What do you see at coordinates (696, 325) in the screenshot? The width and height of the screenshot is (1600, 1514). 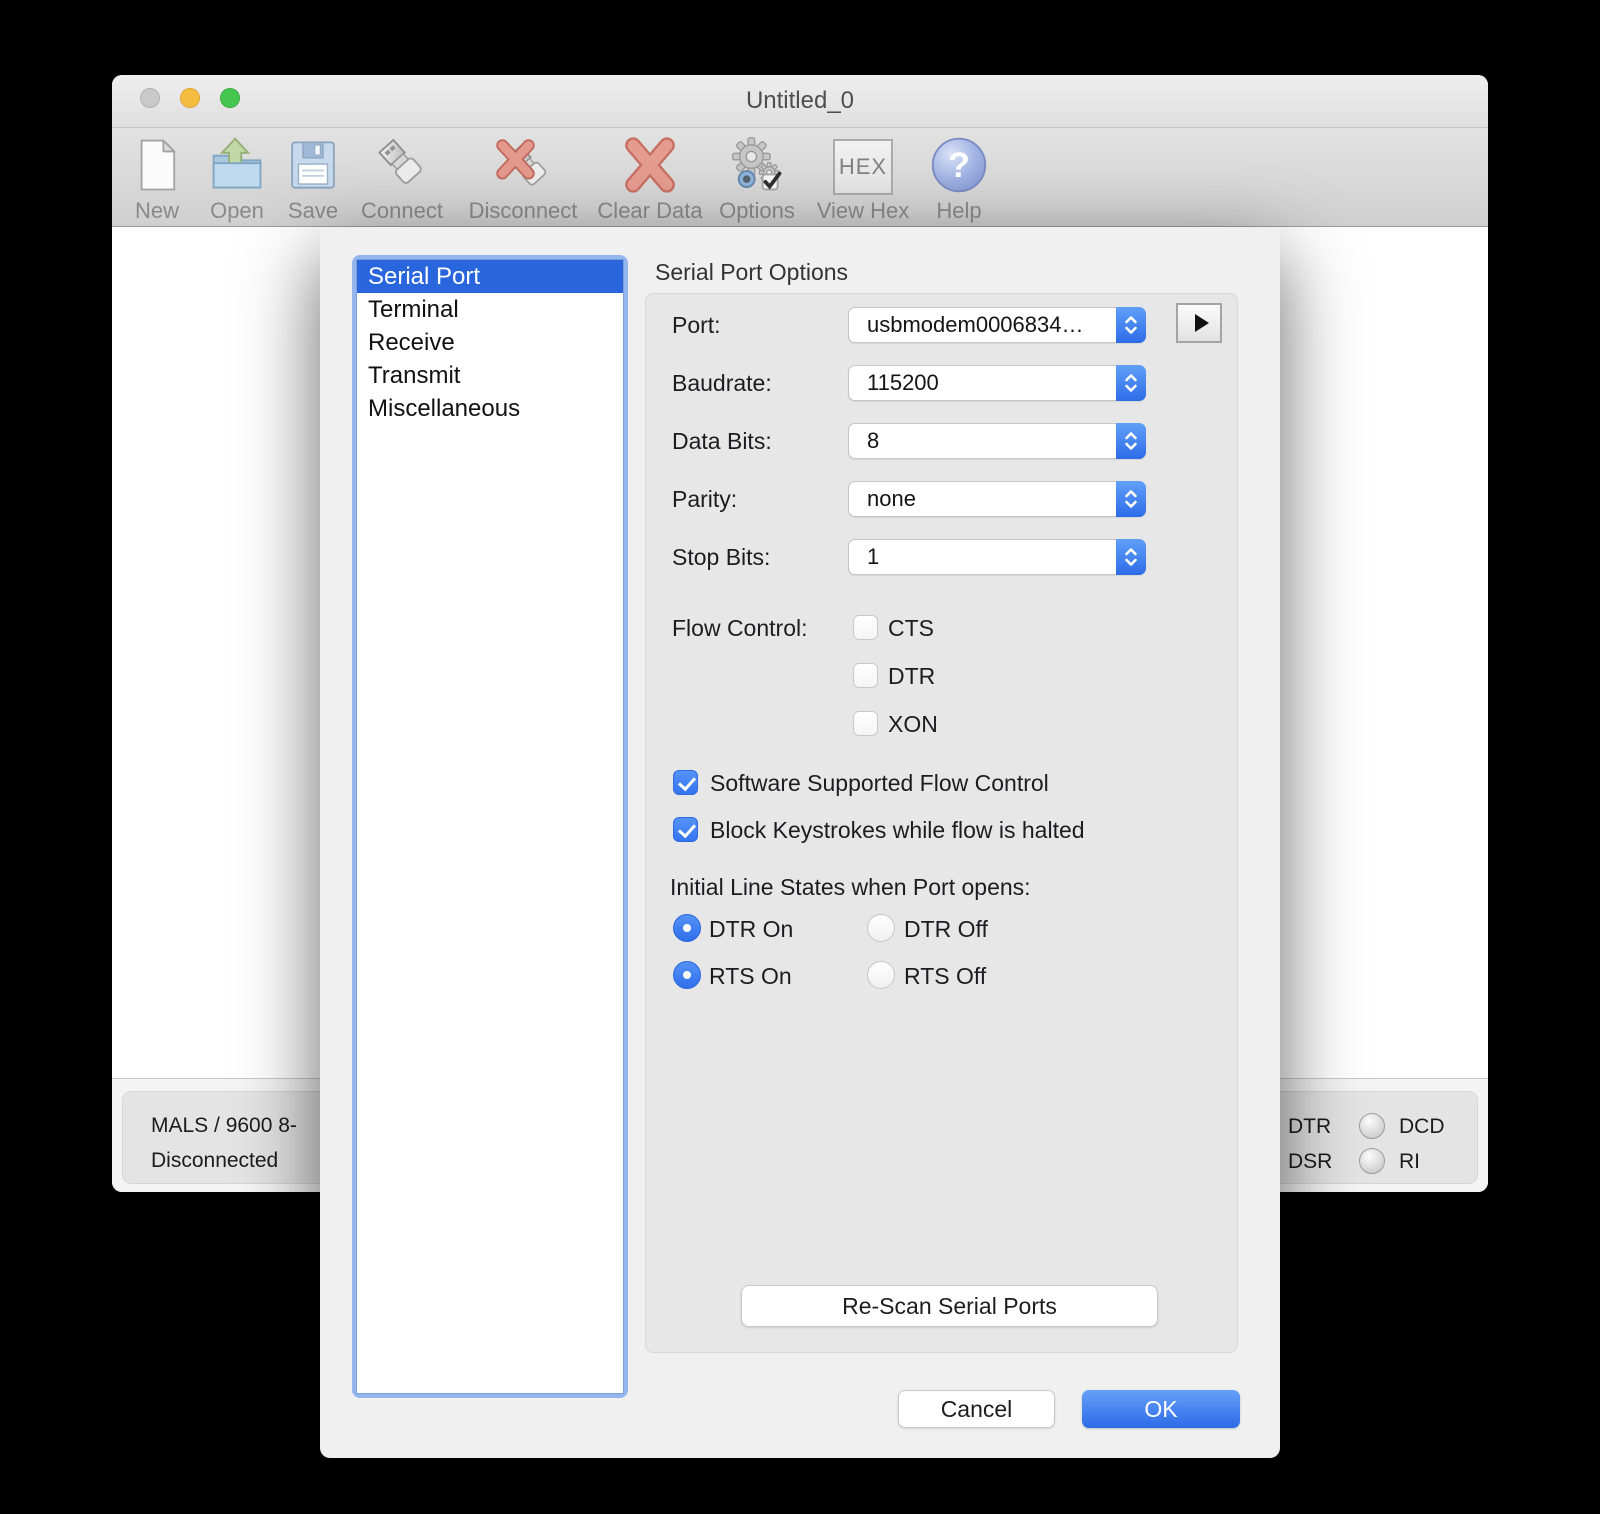 I see `port-label: Port:` at bounding box center [696, 325].